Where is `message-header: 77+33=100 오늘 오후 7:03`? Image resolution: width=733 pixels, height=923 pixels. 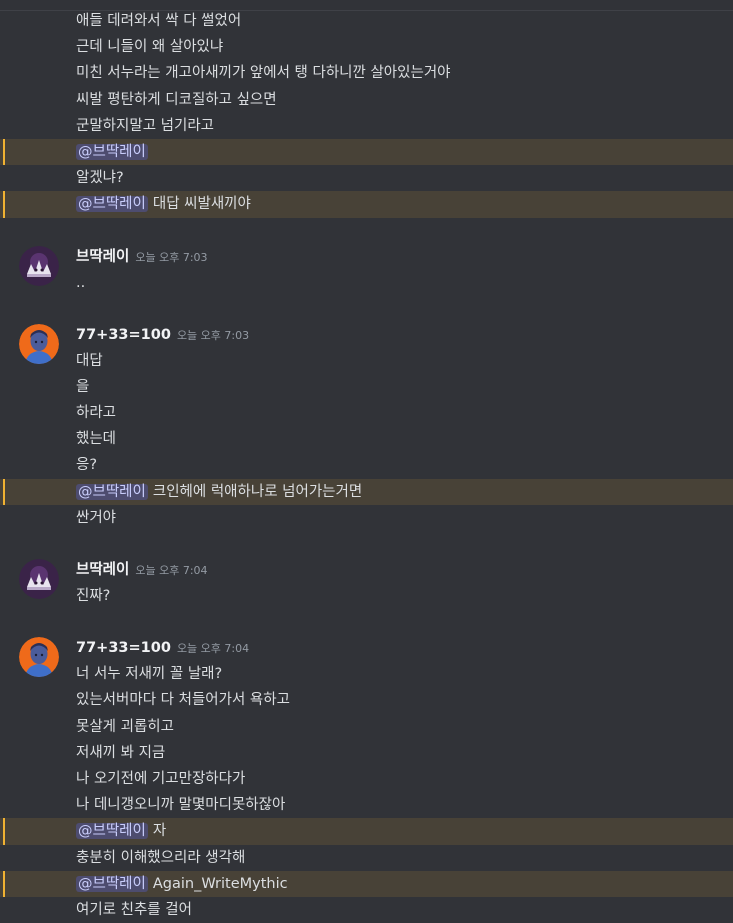 message-header: 77+33=100 오늘 오후 7:03 is located at coordinates (366, 343).